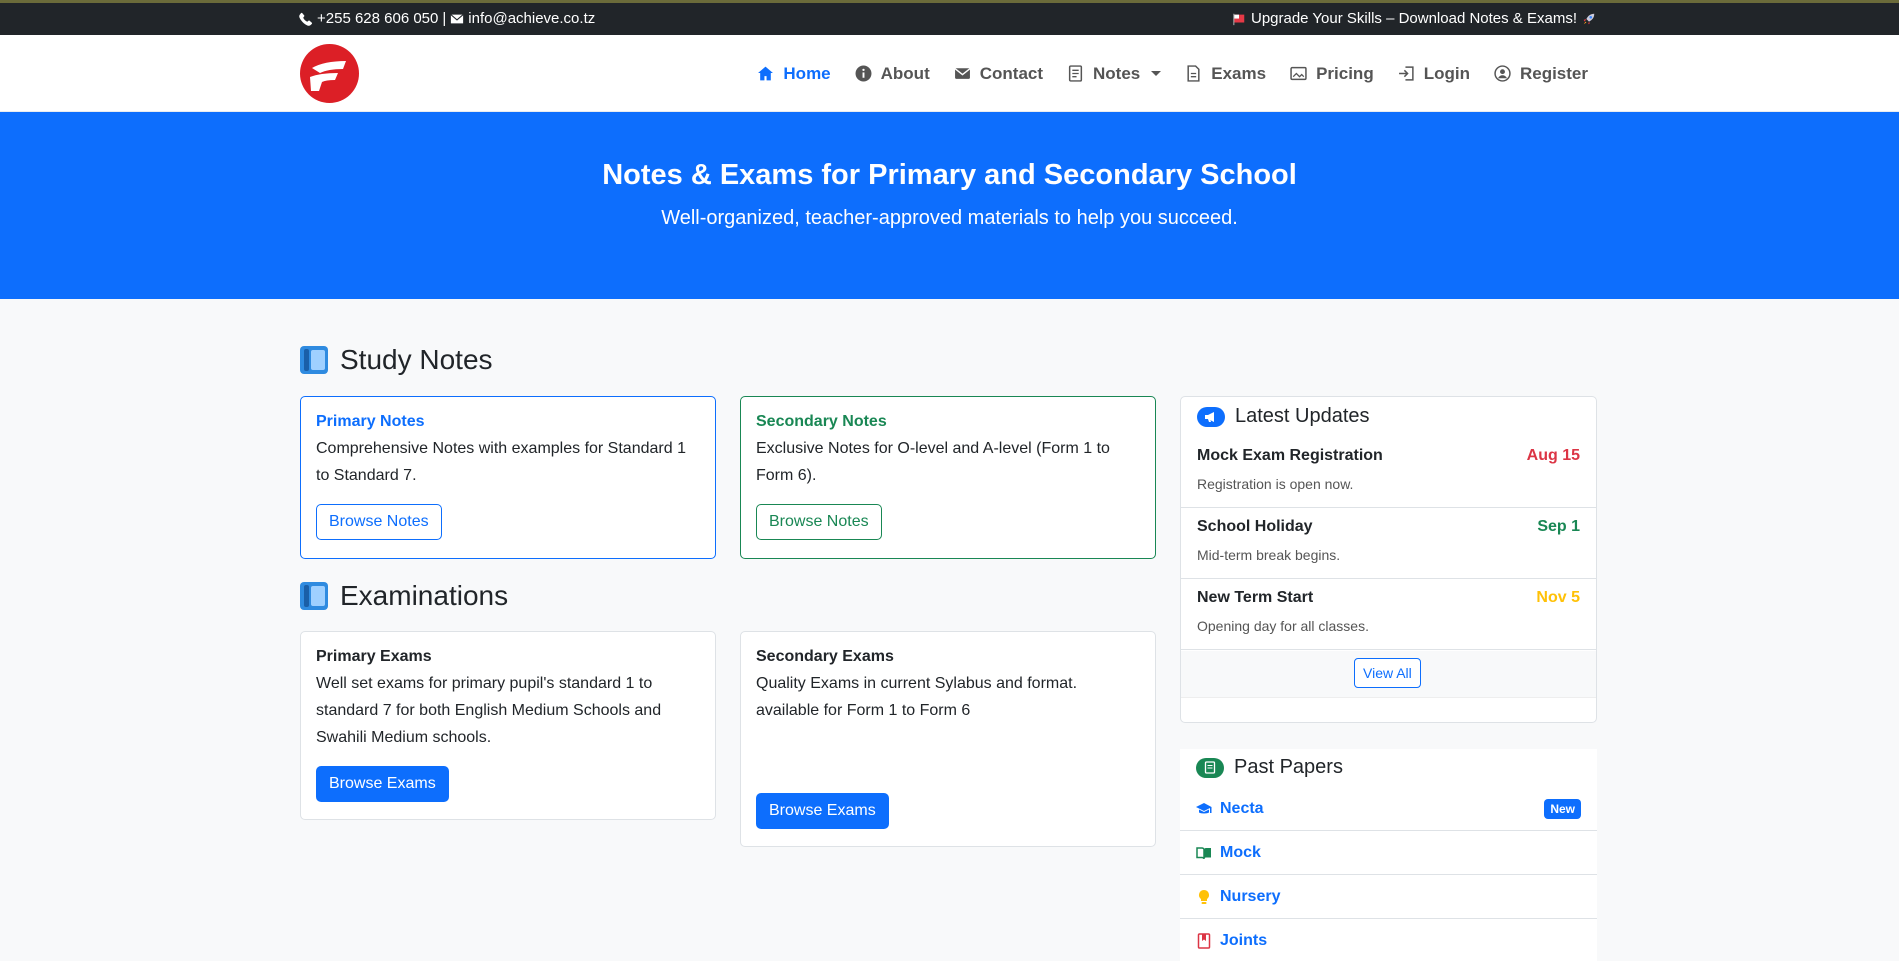  What do you see at coordinates (1388, 809) in the screenshot?
I see `past-paper-necta: Necta New` at bounding box center [1388, 809].